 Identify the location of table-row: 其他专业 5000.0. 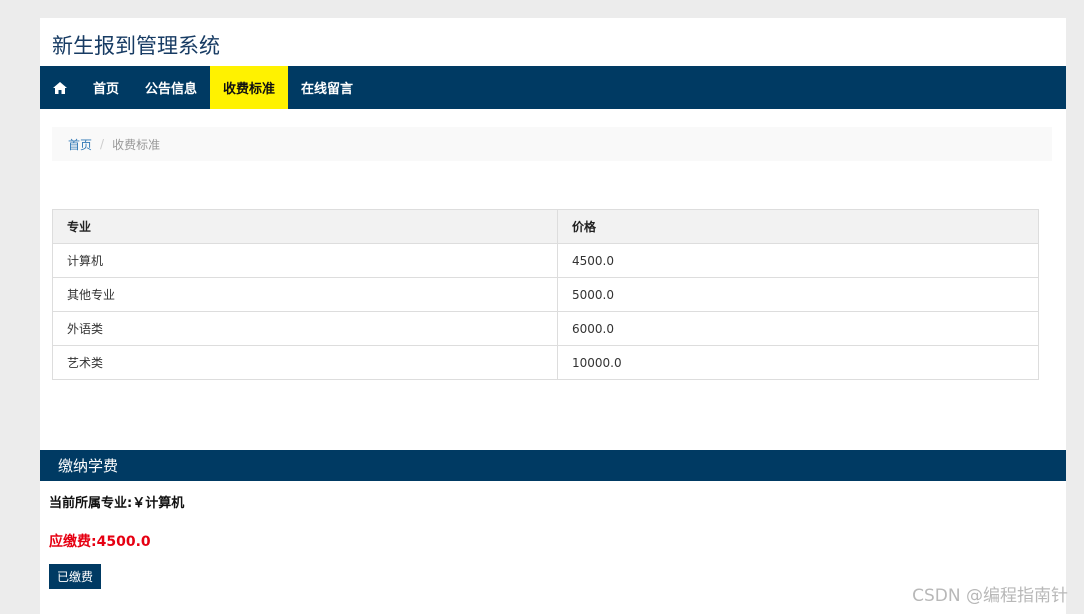
(545, 294).